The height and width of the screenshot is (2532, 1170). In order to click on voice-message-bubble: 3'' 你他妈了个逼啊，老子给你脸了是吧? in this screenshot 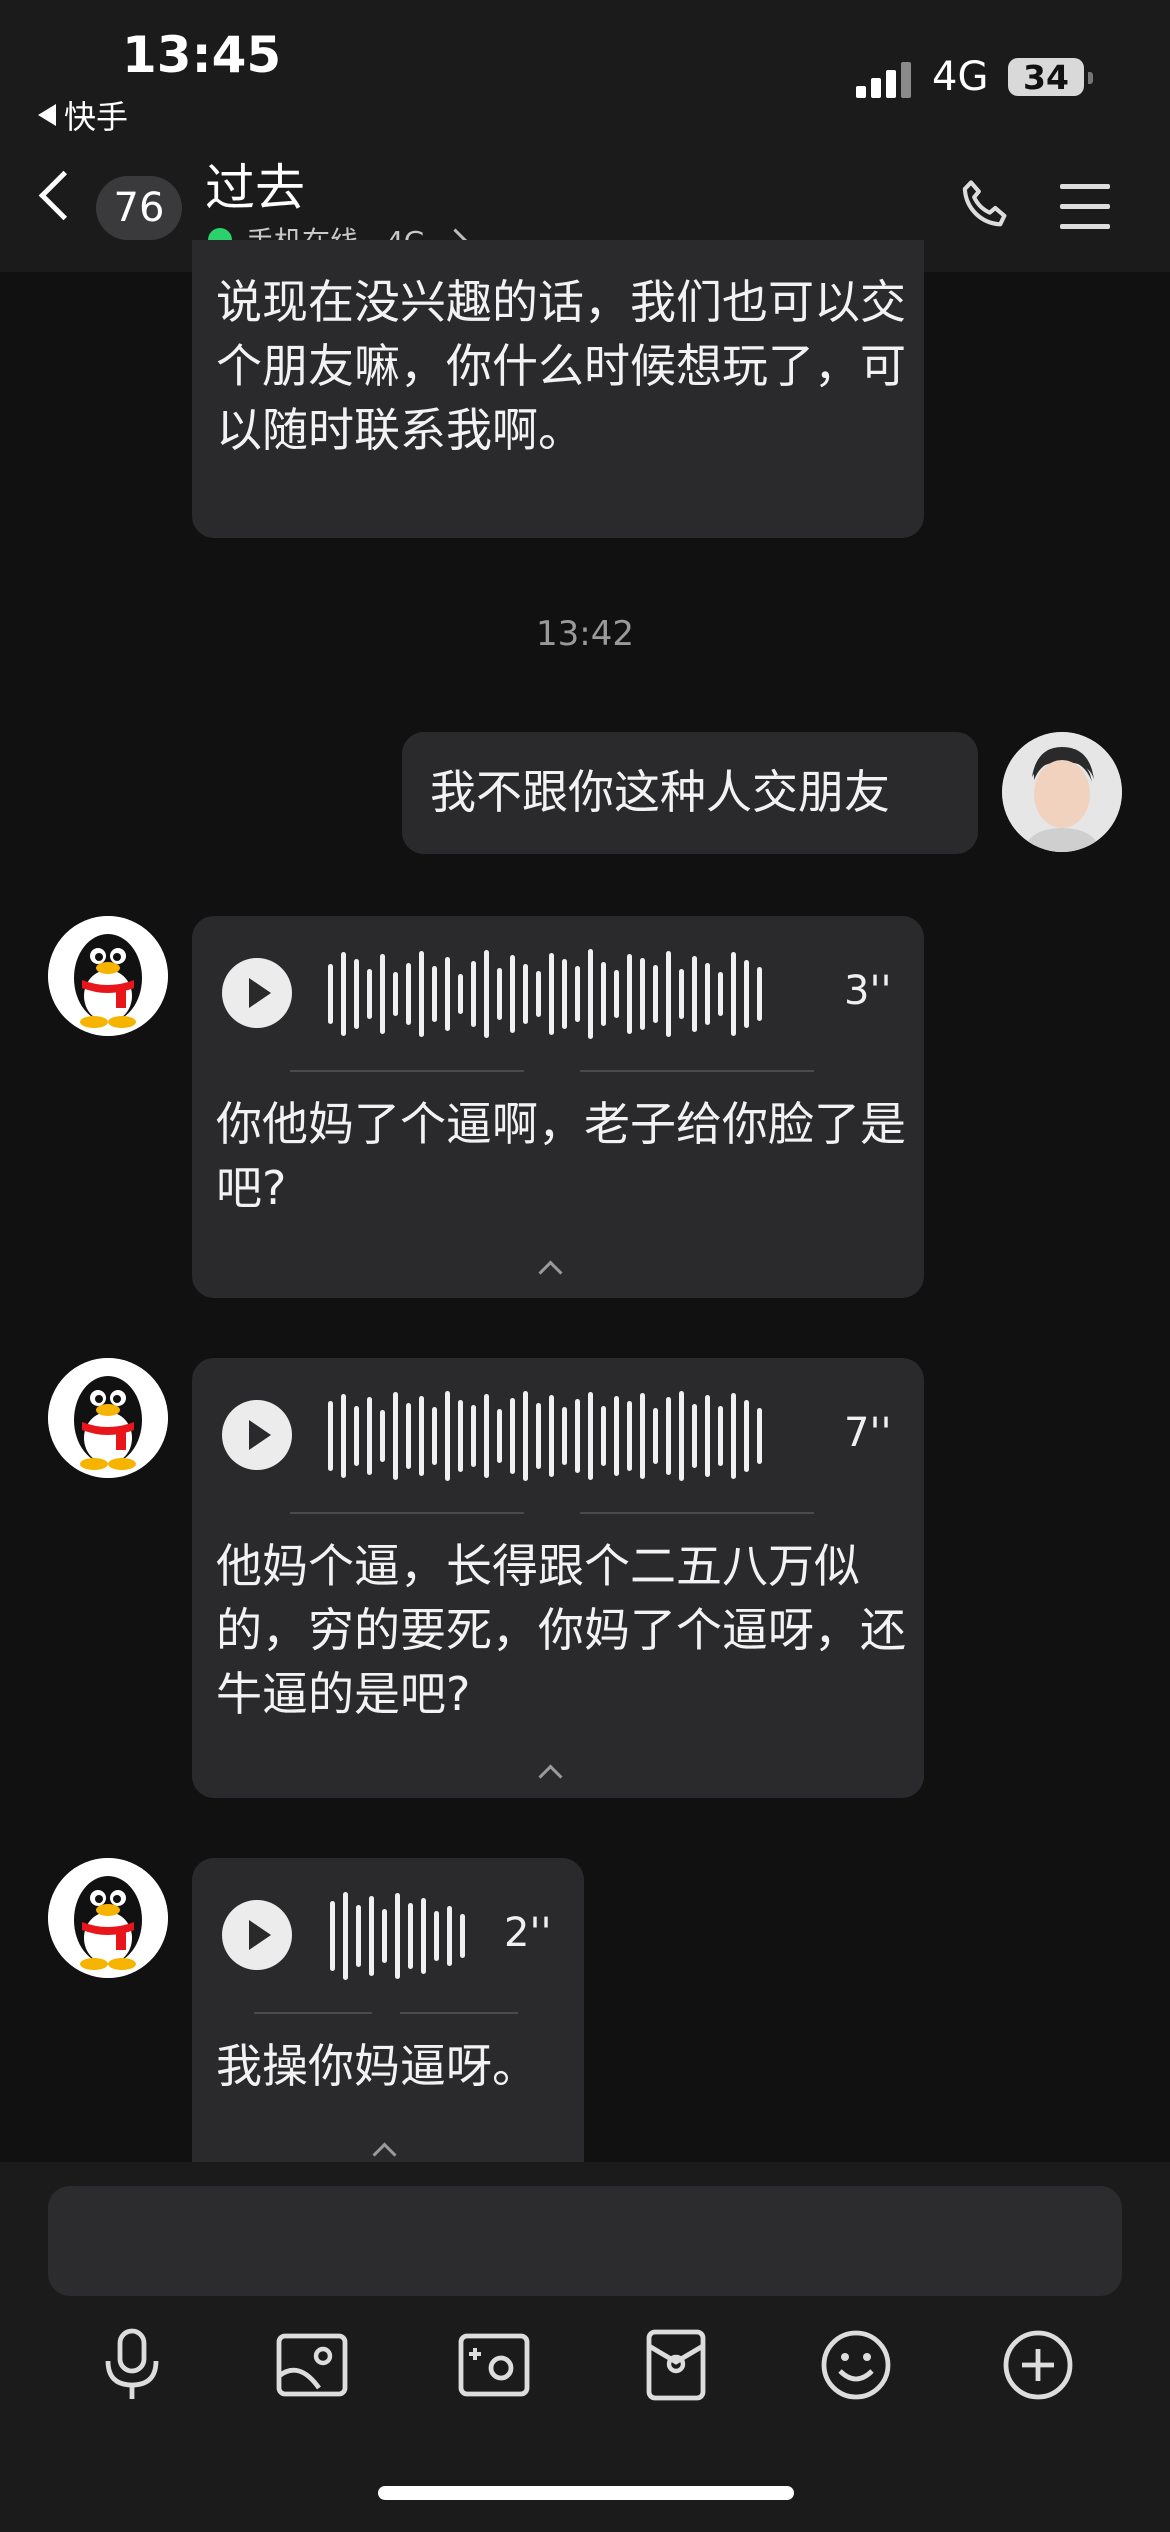, I will do `click(558, 1107)`.